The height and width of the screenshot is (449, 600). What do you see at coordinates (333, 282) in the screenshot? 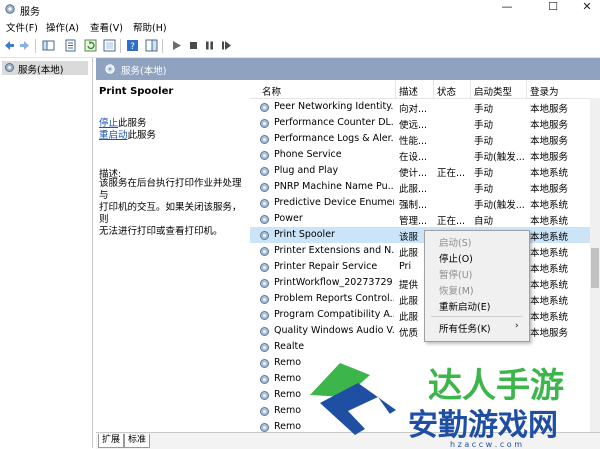
I see `service-name-cell: PrintWorkflow_20273729` at bounding box center [333, 282].